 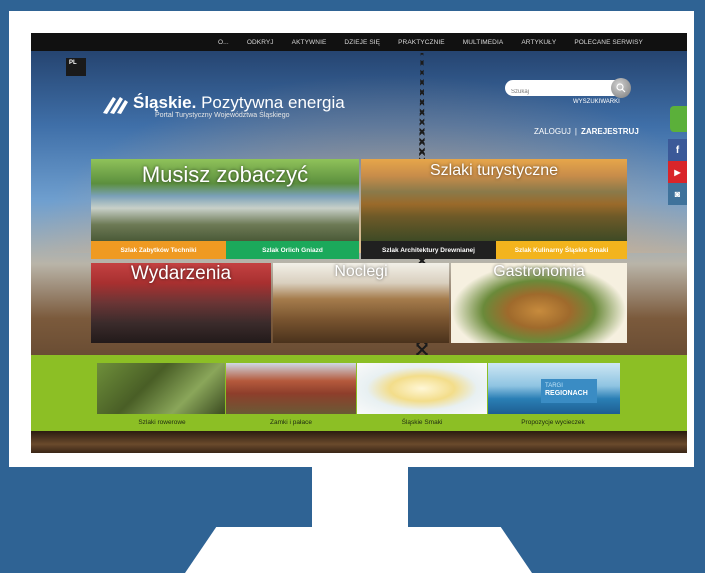 I want to click on thumb-zamki-i-palace, so click(x=291, y=388).